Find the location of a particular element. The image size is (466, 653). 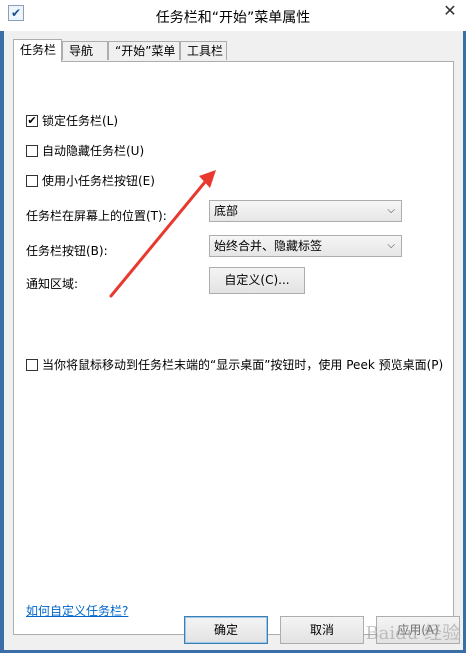

window-title: 任务栏和“开始”菜单属性 is located at coordinates (233, 18).